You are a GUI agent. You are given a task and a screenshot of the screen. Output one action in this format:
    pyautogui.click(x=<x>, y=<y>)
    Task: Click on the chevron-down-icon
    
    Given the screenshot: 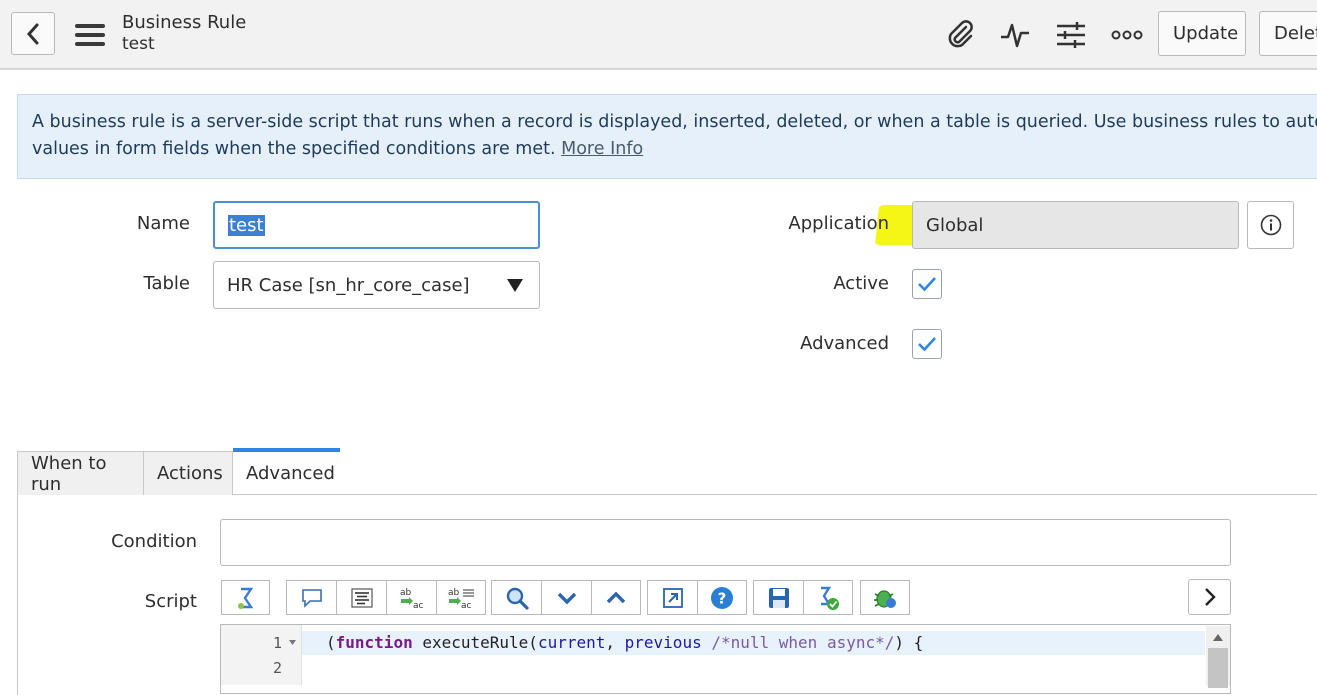 What is the action you would take?
    pyautogui.click(x=566, y=598)
    